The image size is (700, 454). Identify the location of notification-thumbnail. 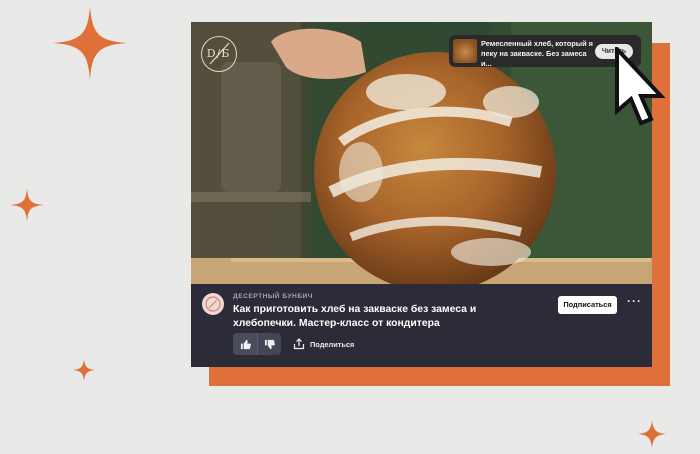
(465, 51).